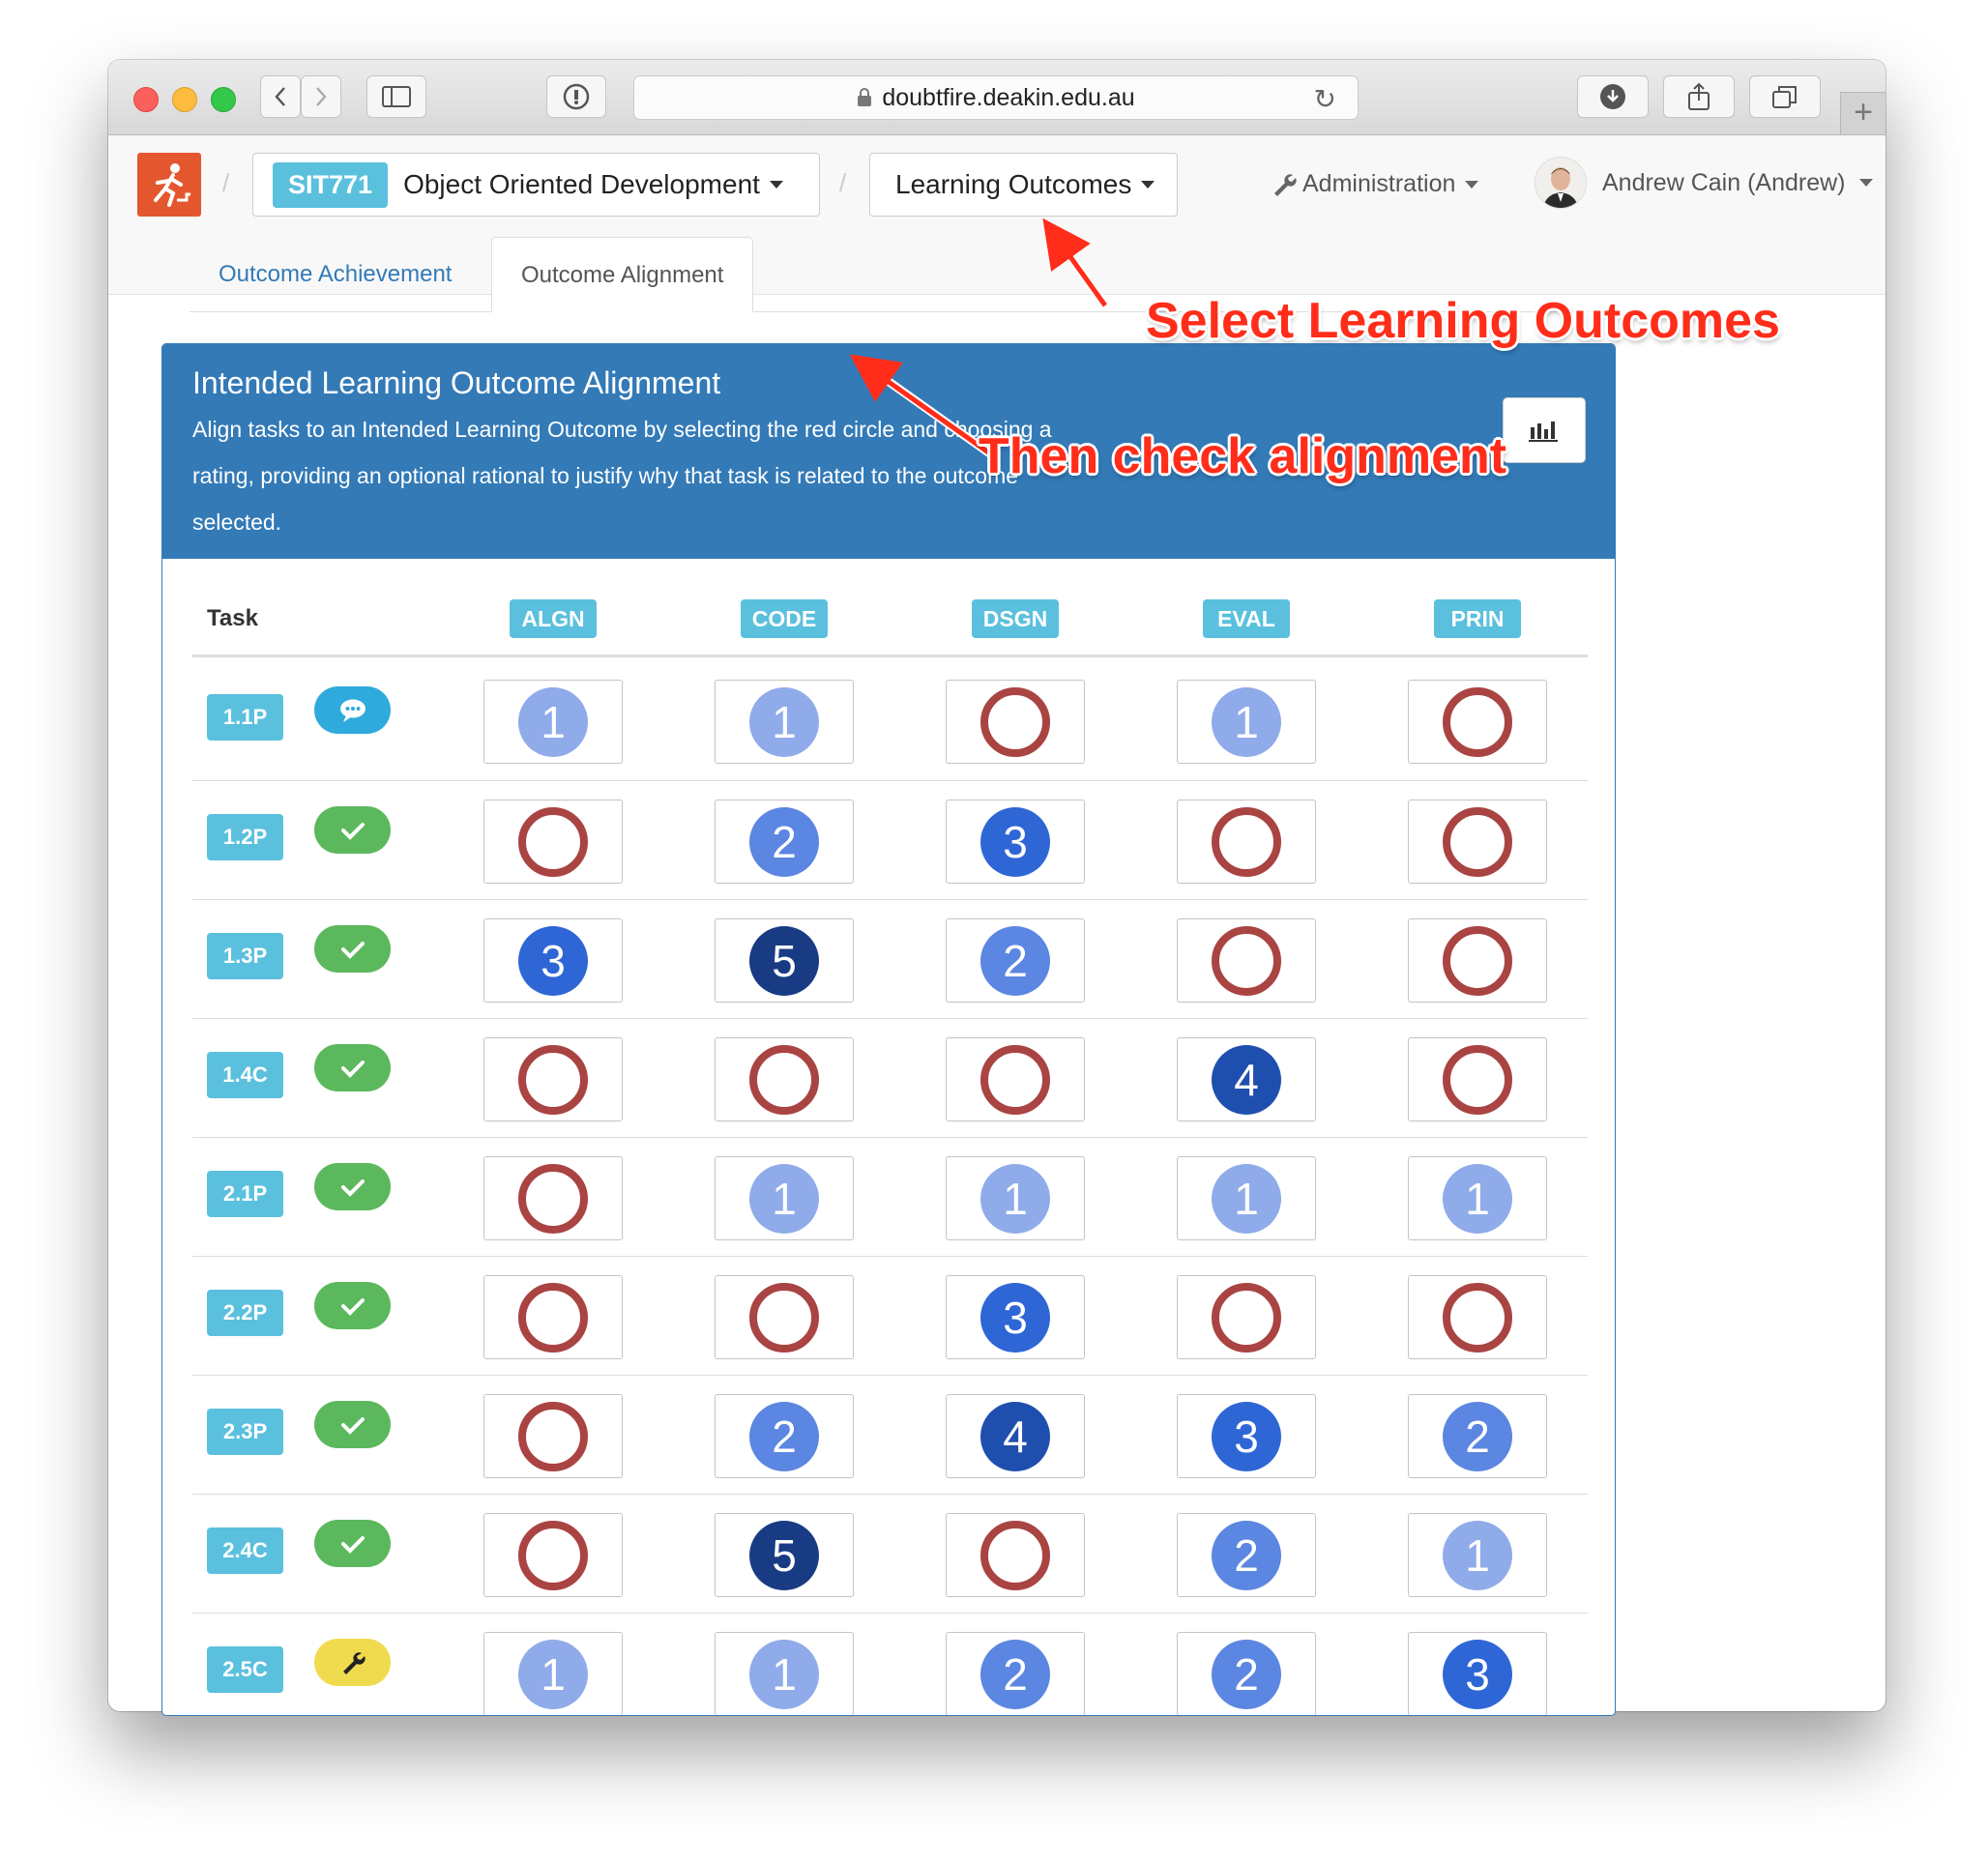  I want to click on close-window-button, so click(146, 99).